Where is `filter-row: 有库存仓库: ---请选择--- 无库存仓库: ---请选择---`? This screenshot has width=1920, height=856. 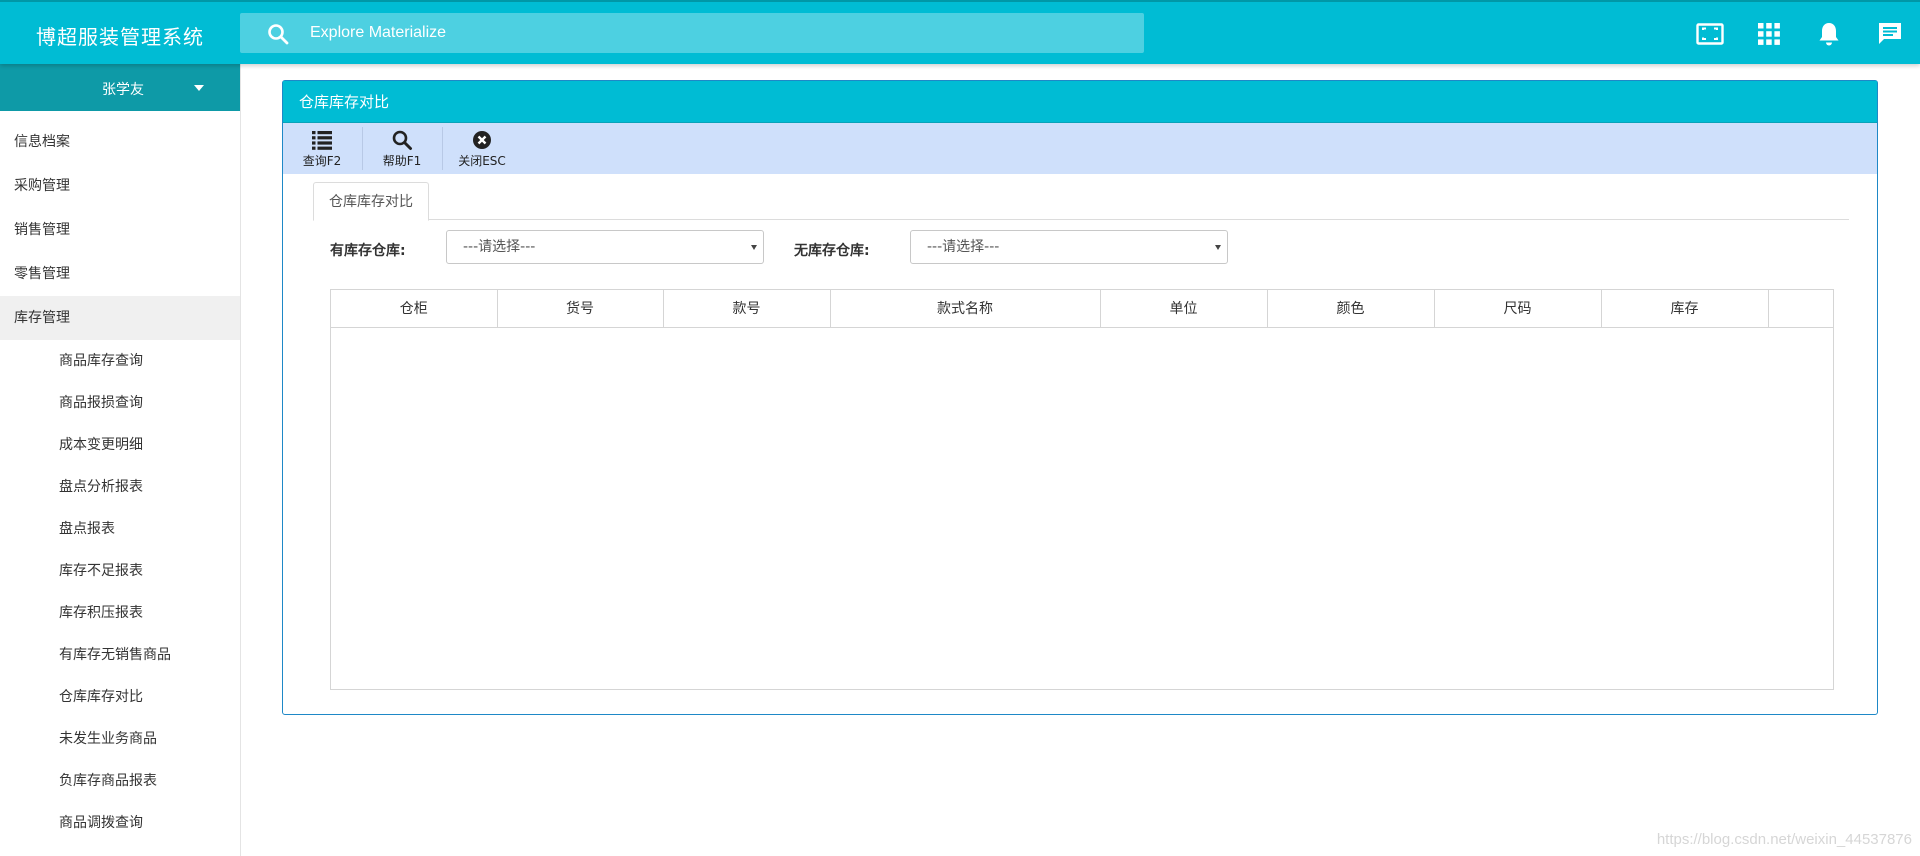
filter-row: 有库存仓库: ---请选择--- 无库存仓库: ---请选择--- is located at coordinates (1081, 248).